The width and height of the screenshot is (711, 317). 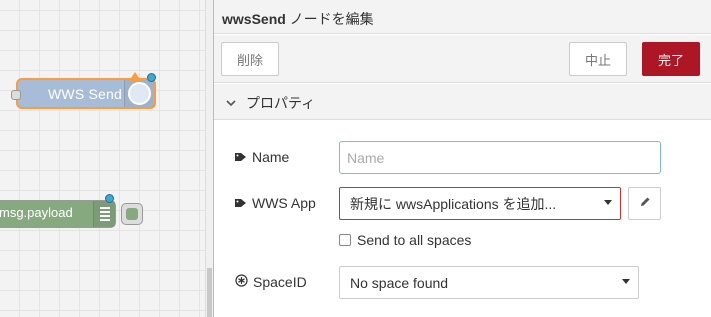 What do you see at coordinates (209, 292) in the screenshot?
I see `scrollbar-thumb` at bounding box center [209, 292].